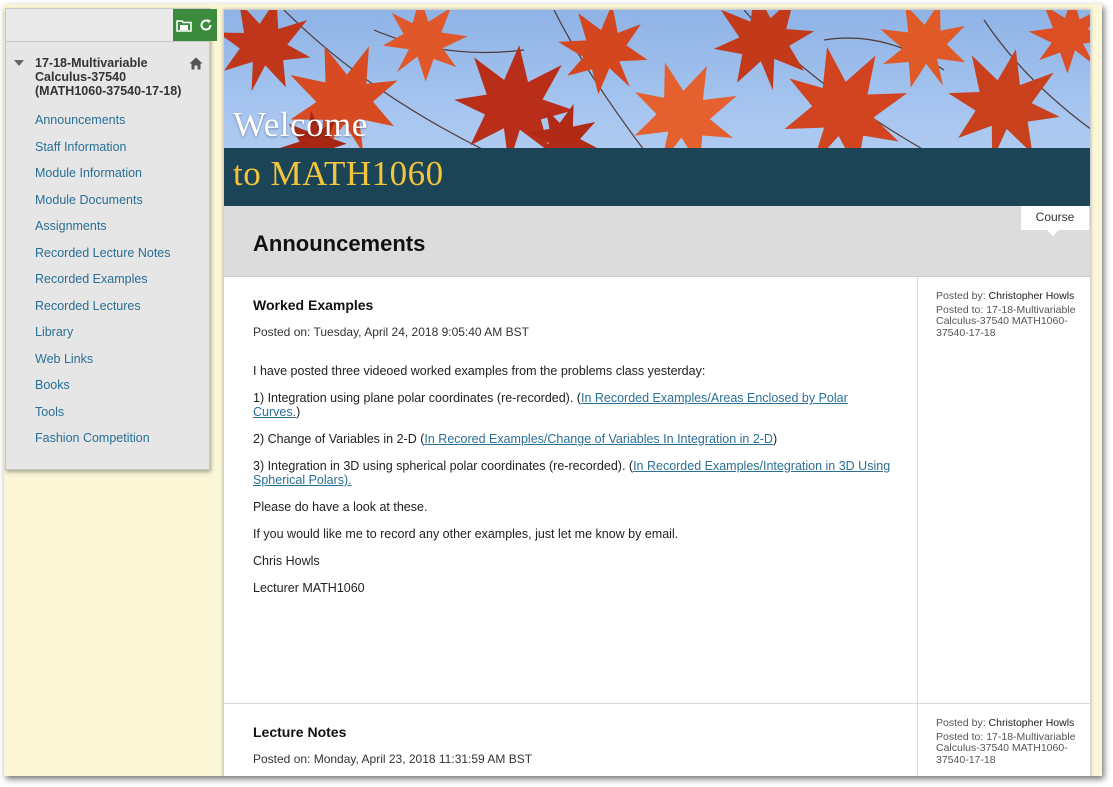  I want to click on course-menu-tools, so click(195, 25).